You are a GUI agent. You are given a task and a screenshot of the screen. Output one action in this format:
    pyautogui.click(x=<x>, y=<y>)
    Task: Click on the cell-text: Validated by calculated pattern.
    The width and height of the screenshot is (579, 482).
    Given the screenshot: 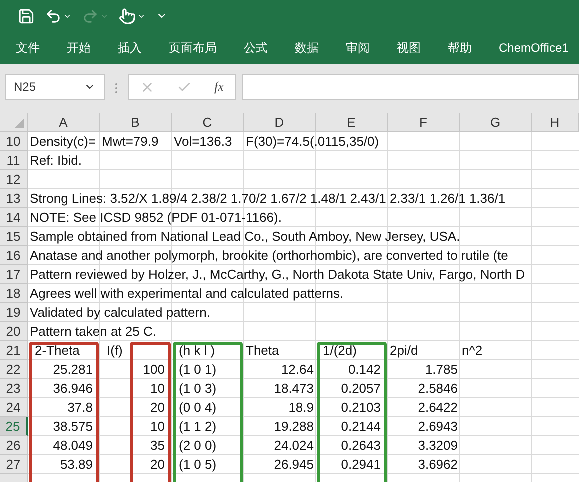 What is the action you would take?
    pyautogui.click(x=120, y=312)
    